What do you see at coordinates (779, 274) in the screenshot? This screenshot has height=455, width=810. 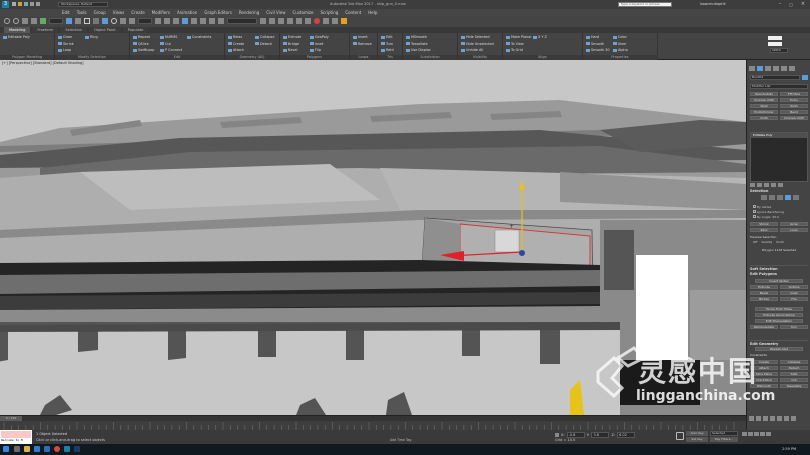 I see `edit-polygons-rollout: Edit Polygons` at bounding box center [779, 274].